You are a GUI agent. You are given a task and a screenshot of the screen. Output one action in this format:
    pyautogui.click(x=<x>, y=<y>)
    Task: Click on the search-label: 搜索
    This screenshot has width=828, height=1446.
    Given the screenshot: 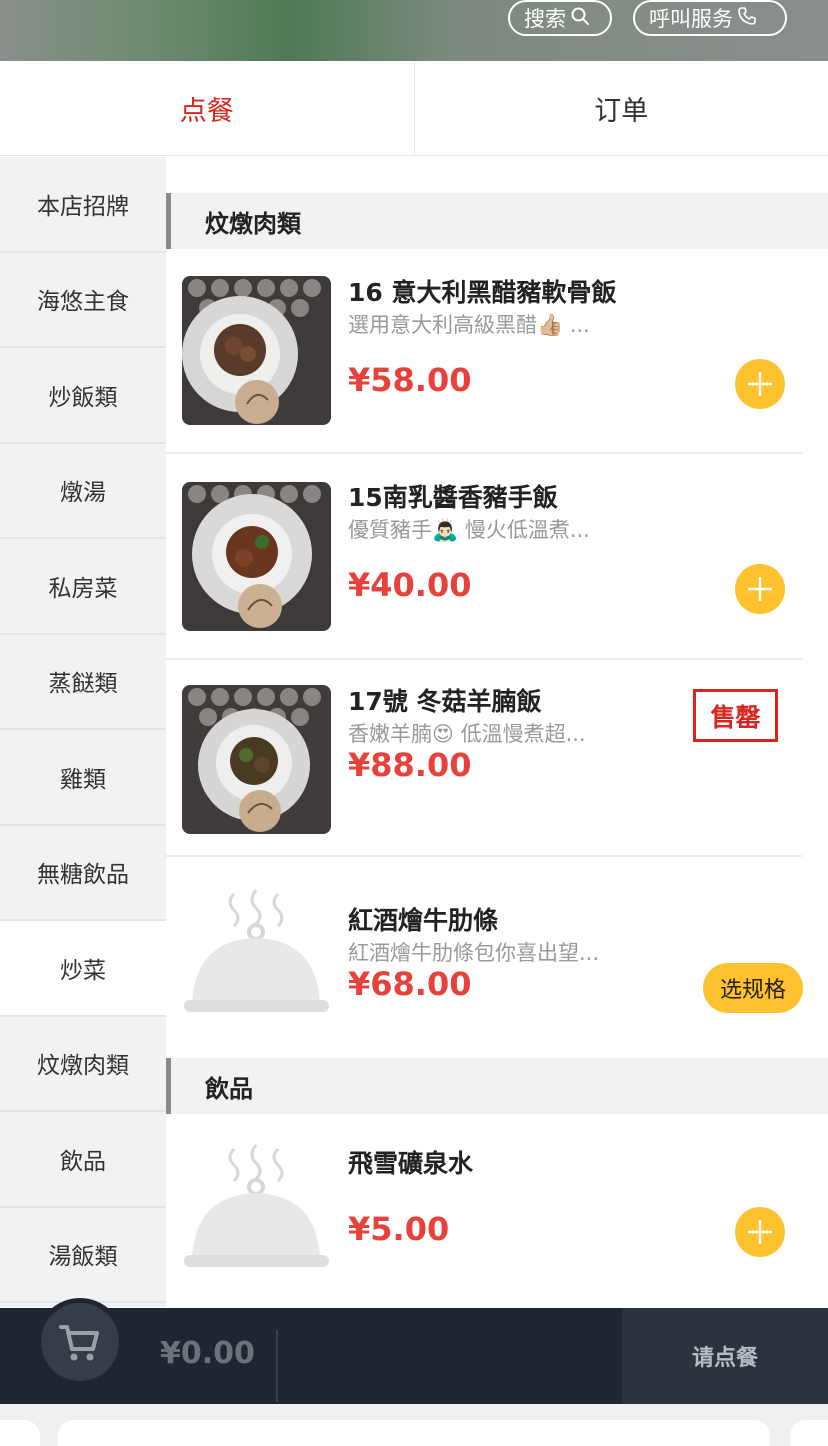 What is the action you would take?
    pyautogui.click(x=545, y=19)
    